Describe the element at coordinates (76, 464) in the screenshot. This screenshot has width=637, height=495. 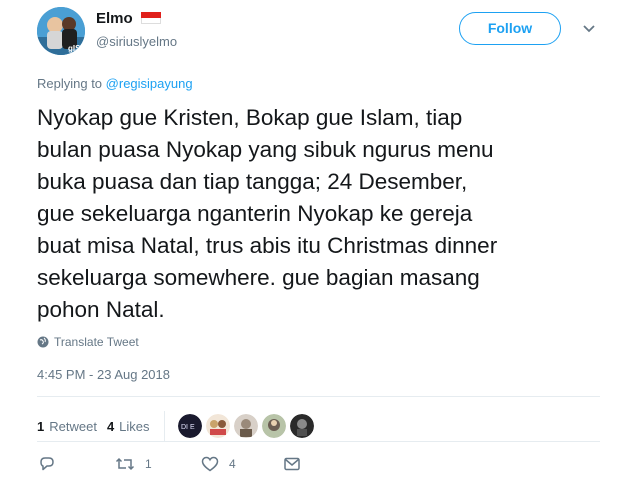
I see `reply-action` at that location.